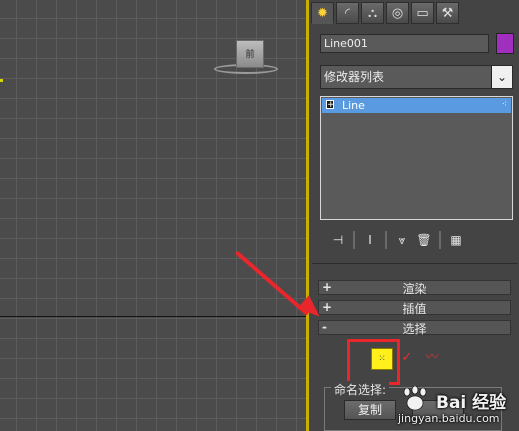  I want to click on create-tab: ✹, so click(322, 13).